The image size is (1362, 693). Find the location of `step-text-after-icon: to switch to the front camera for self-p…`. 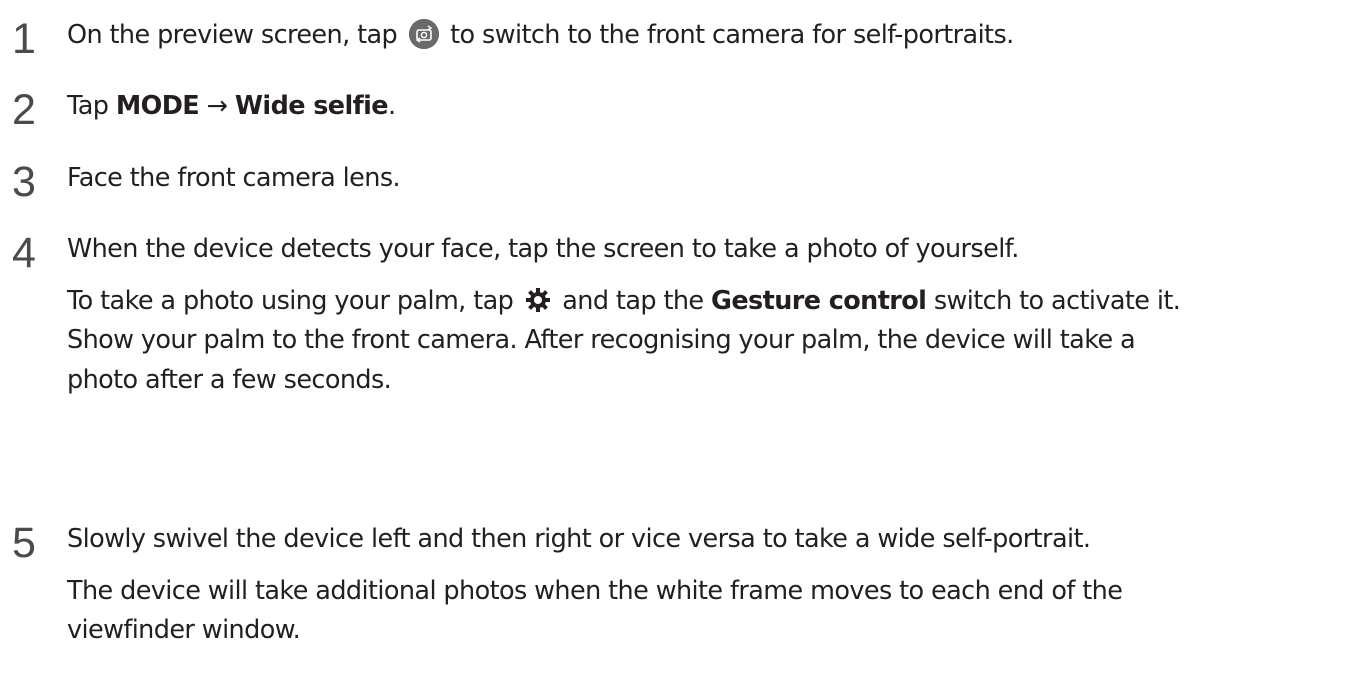

step-text-after-icon: to switch to the front camera for self-p… is located at coordinates (732, 35).